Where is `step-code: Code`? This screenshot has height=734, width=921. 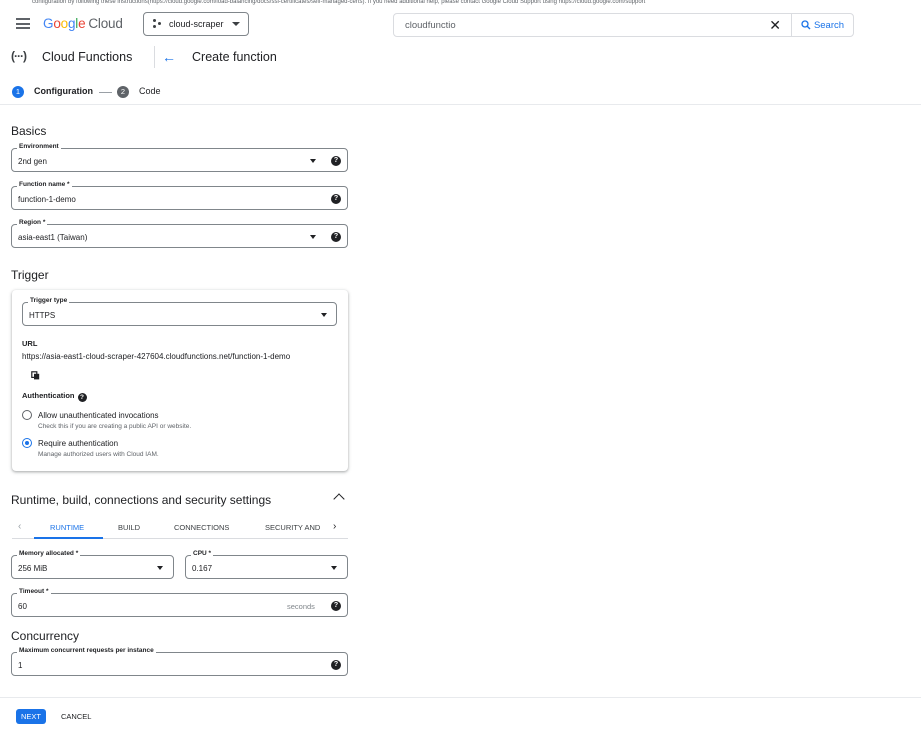 step-code: Code is located at coordinates (150, 91).